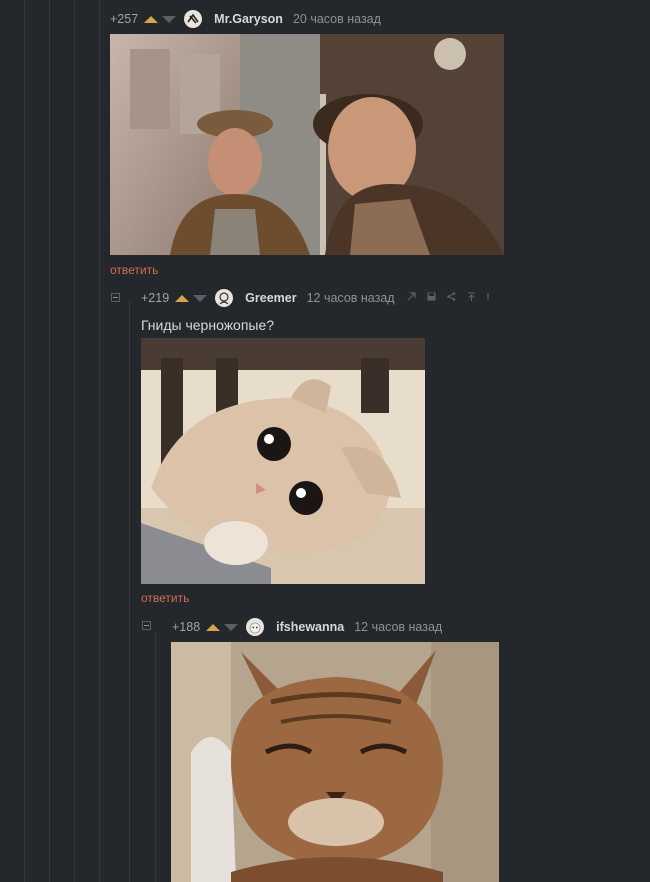  What do you see at coordinates (451, 298) in the screenshot?
I see `share-icon` at bounding box center [451, 298].